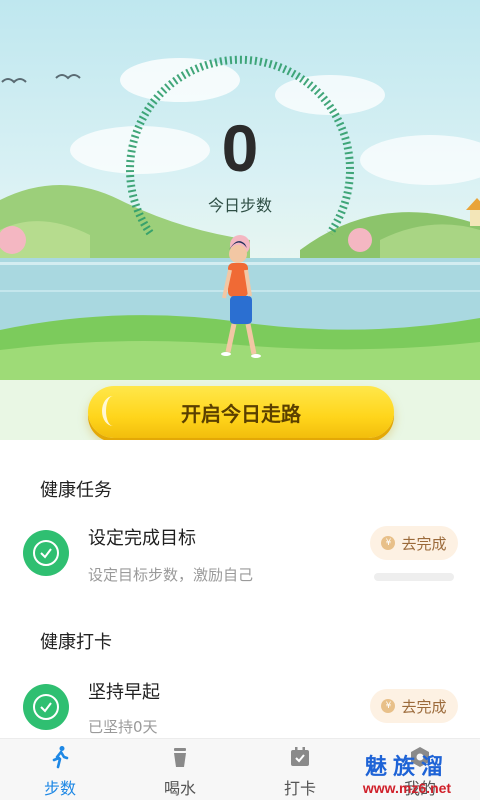 Image resolution: width=480 pixels, height=800 pixels. Describe the element at coordinates (113, 411) in the screenshot. I see `button-shine` at that location.